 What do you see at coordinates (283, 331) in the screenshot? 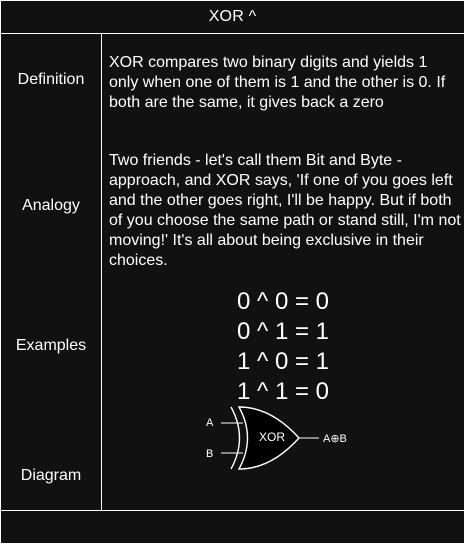
I see `example-line: 0 ^ 1 = 1` at bounding box center [283, 331].